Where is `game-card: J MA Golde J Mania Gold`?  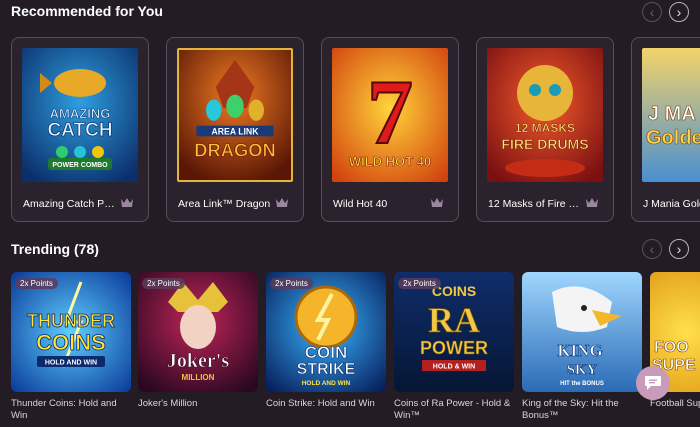 game-card: J MA Golde J Mania Gold is located at coordinates (665, 129).